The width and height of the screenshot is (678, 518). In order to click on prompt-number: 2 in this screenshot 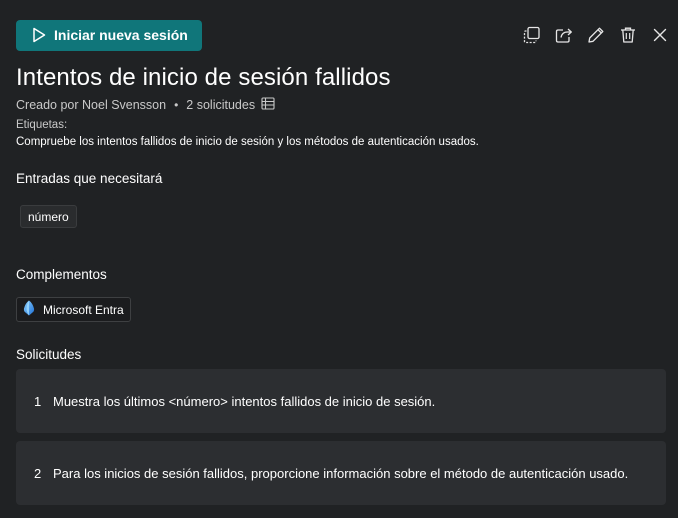, I will do `click(38, 473)`.